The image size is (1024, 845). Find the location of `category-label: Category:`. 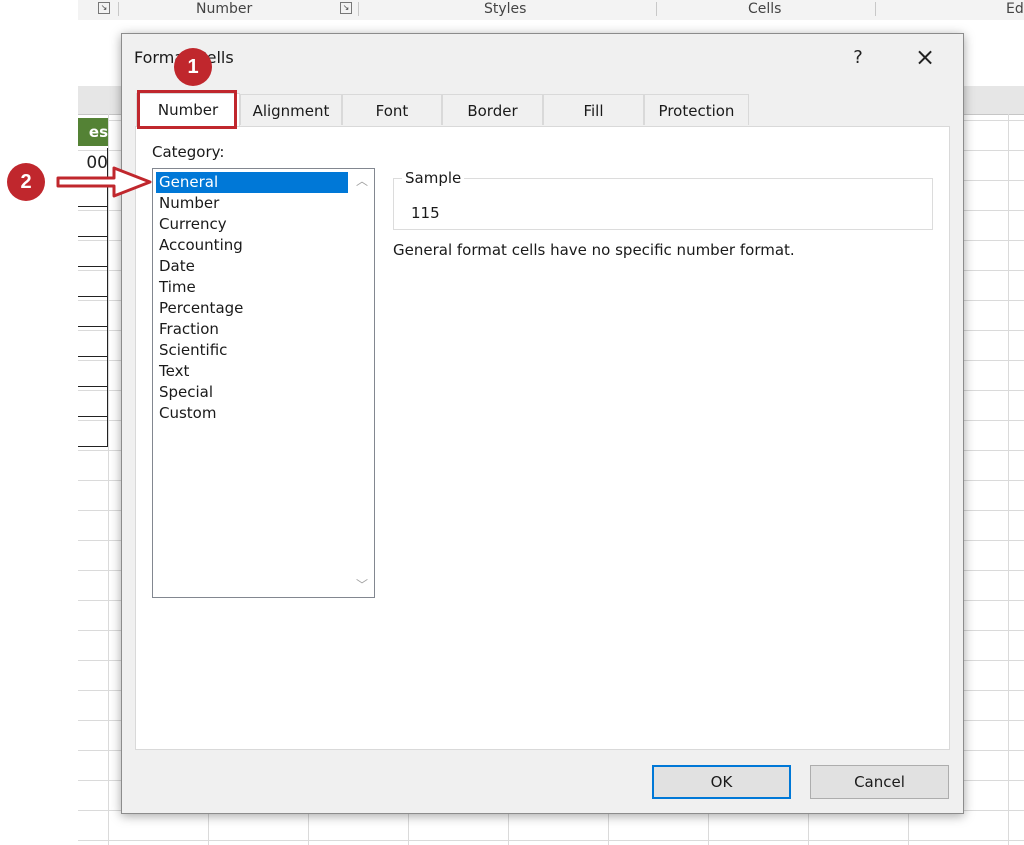

category-label: Category: is located at coordinates (188, 152).